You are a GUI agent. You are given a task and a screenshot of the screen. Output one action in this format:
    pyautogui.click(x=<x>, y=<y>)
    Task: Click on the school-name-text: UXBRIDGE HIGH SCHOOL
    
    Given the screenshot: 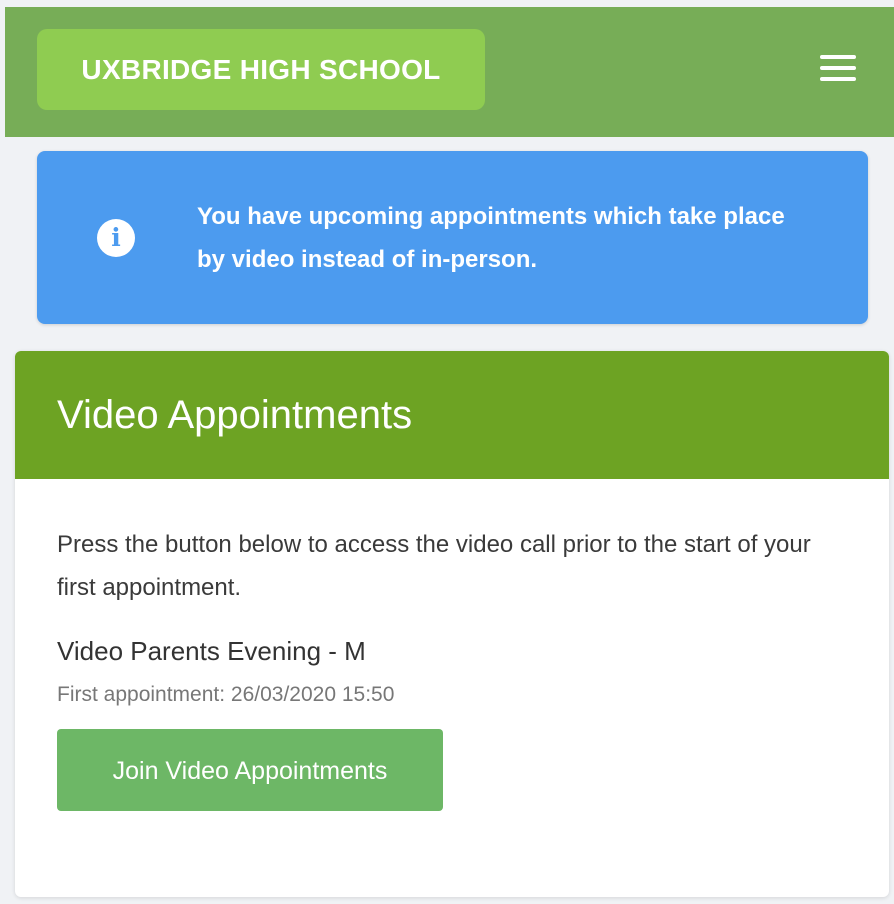 What is the action you would take?
    pyautogui.click(x=261, y=69)
    